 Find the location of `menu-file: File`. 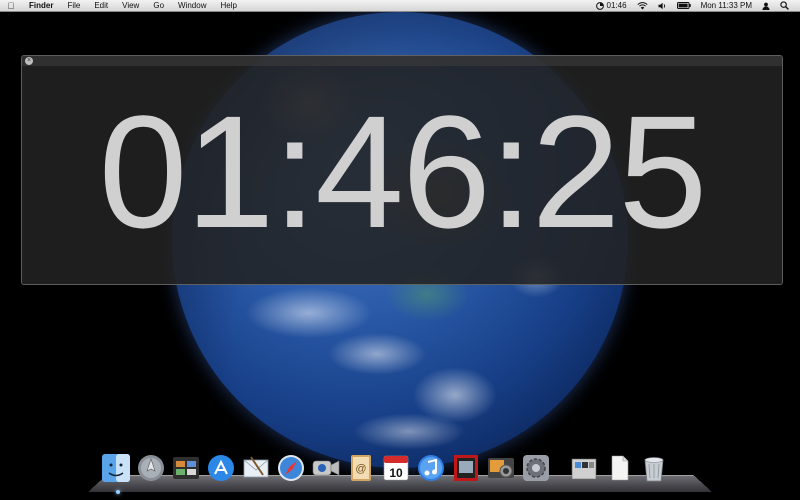

menu-file: File is located at coordinates (73, 6).